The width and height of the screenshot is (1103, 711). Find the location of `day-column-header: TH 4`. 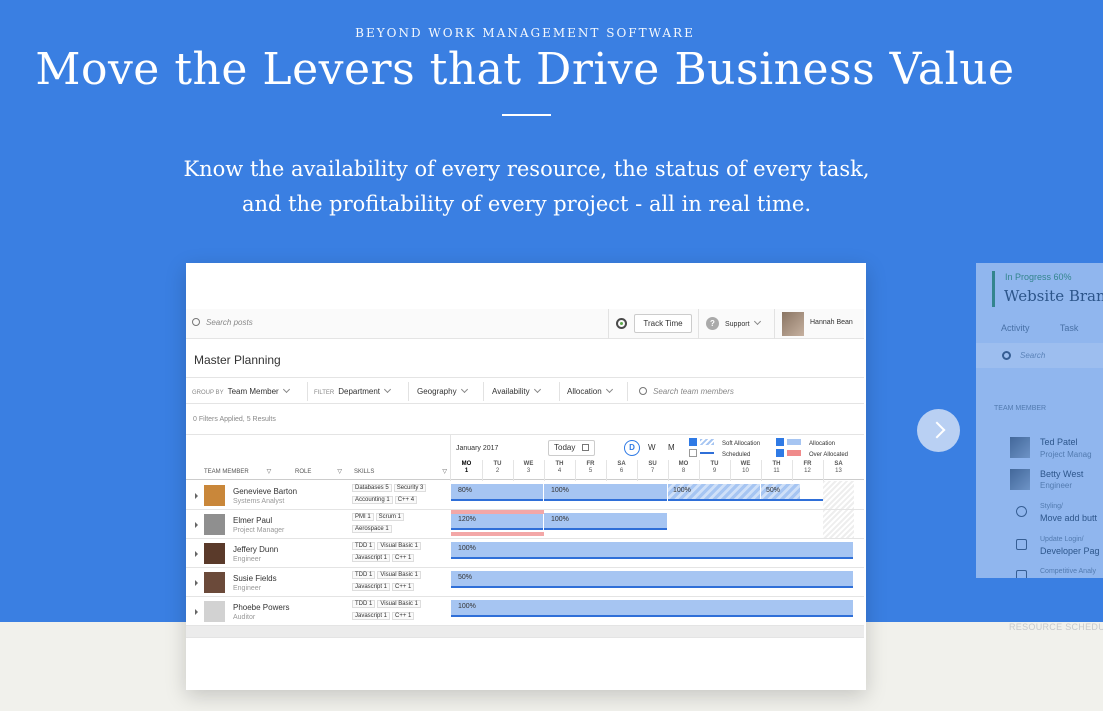

day-column-header: TH 4 is located at coordinates (559, 468).